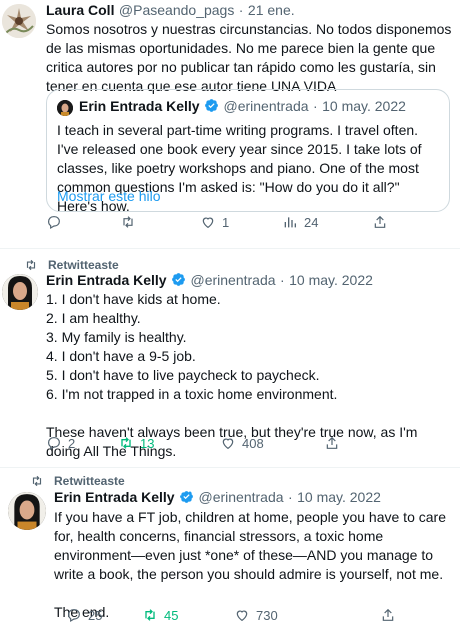 The width and height of the screenshot is (460, 634). What do you see at coordinates (271, 10) in the screenshot?
I see `tweet-date: 21 ene.` at bounding box center [271, 10].